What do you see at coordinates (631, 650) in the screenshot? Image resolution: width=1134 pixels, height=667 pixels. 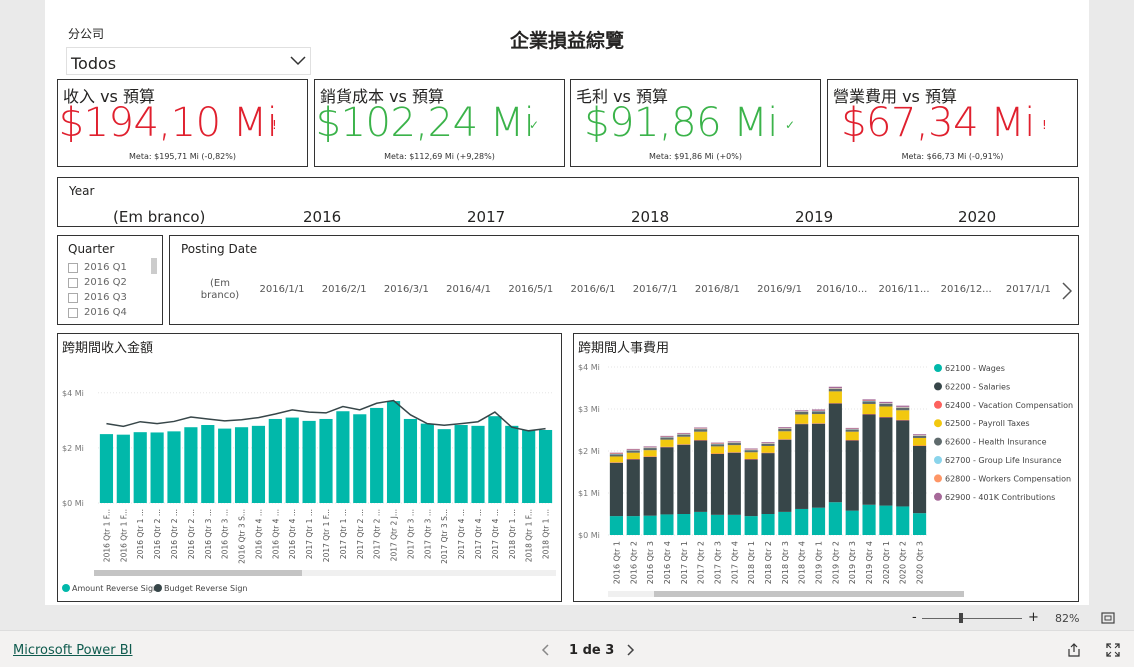 I see `next-page-icon` at bounding box center [631, 650].